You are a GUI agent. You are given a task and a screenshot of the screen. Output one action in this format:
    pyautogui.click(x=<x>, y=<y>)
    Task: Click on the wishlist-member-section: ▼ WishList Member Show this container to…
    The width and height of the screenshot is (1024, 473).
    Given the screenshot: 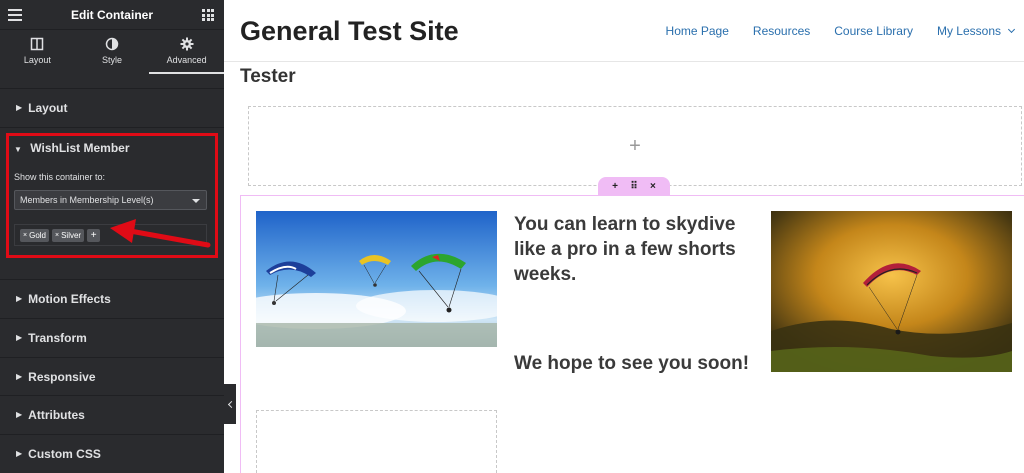 What is the action you would take?
    pyautogui.click(x=112, y=203)
    